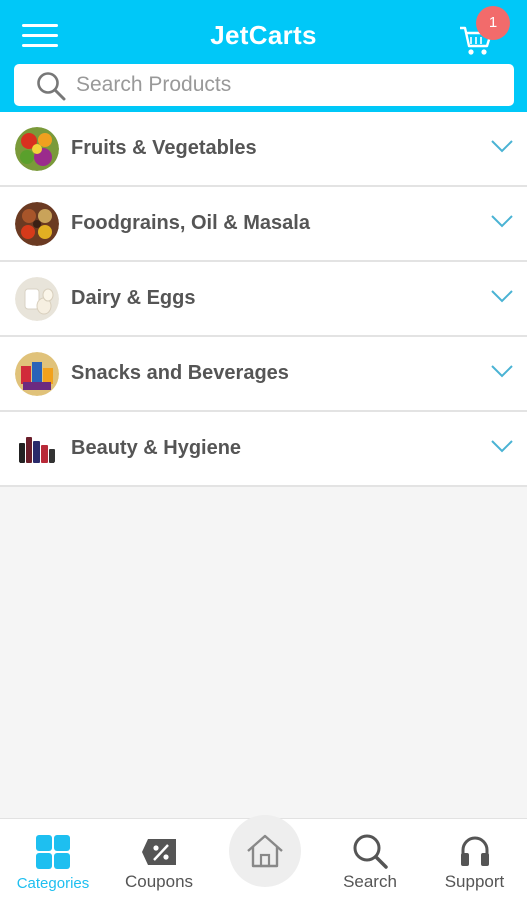 The image size is (527, 900). I want to click on search-input, so click(286, 85).